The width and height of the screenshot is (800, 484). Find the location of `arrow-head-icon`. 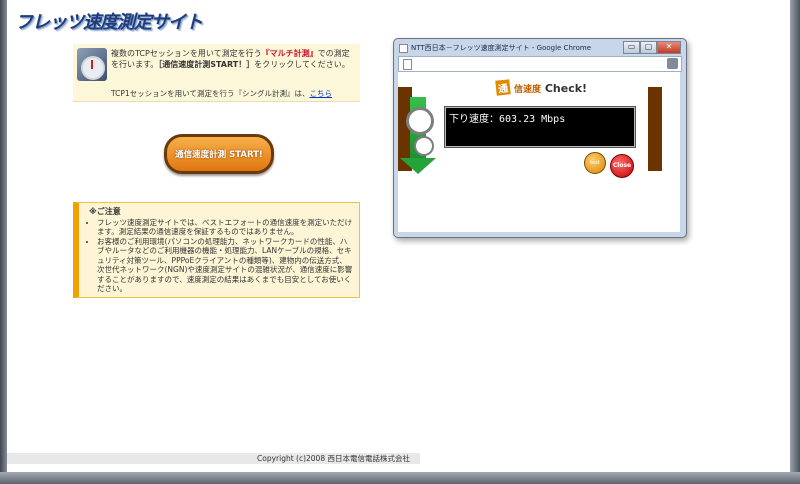

arrow-head-icon is located at coordinates (418, 166).